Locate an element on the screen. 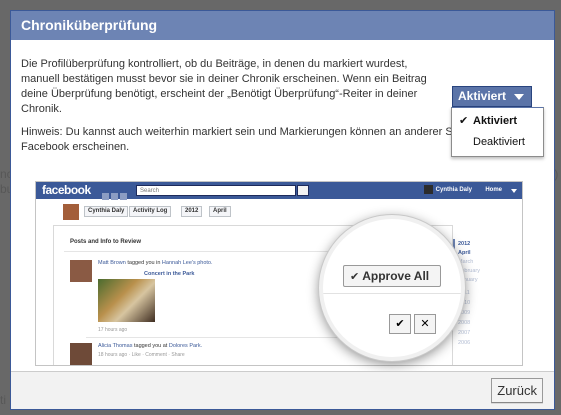 This screenshot has height=415, width=561. story-timestamp: 17 hours ago is located at coordinates (113, 330).